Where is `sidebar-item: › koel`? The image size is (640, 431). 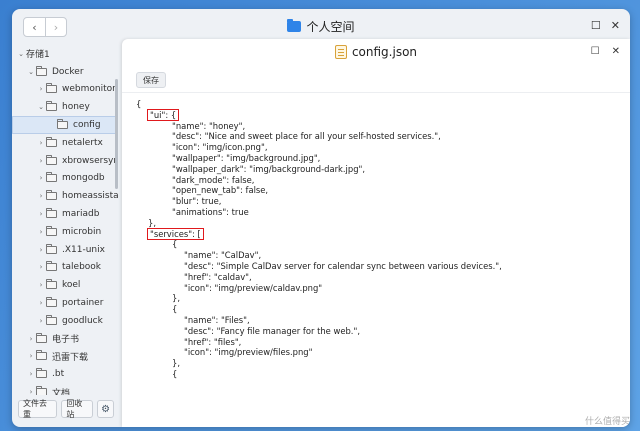 sidebar-item: › koel is located at coordinates (65, 285).